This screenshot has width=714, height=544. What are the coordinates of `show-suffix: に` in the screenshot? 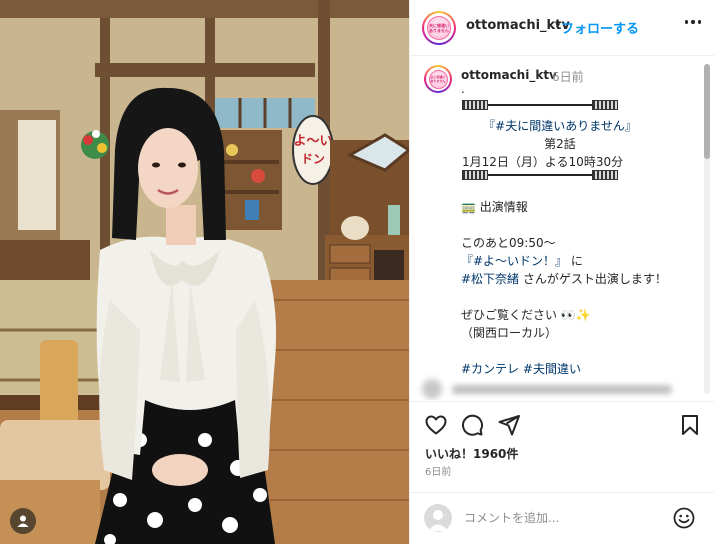 It's located at (576, 261).